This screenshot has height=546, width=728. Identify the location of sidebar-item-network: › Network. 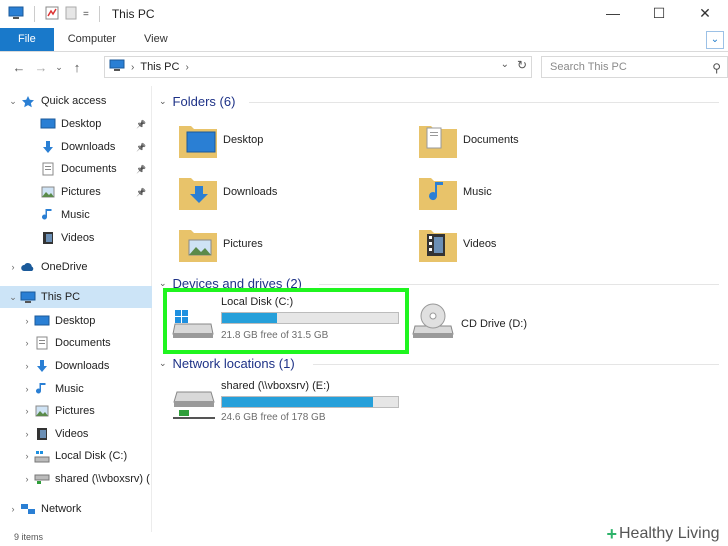
(76, 509).